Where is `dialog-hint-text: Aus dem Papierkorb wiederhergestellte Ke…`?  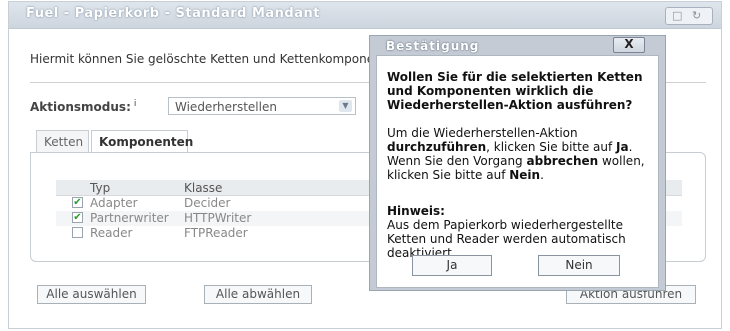 dialog-hint-text: Aus dem Papierkorb wiederhergestellte Ke… is located at coordinates (506, 239).